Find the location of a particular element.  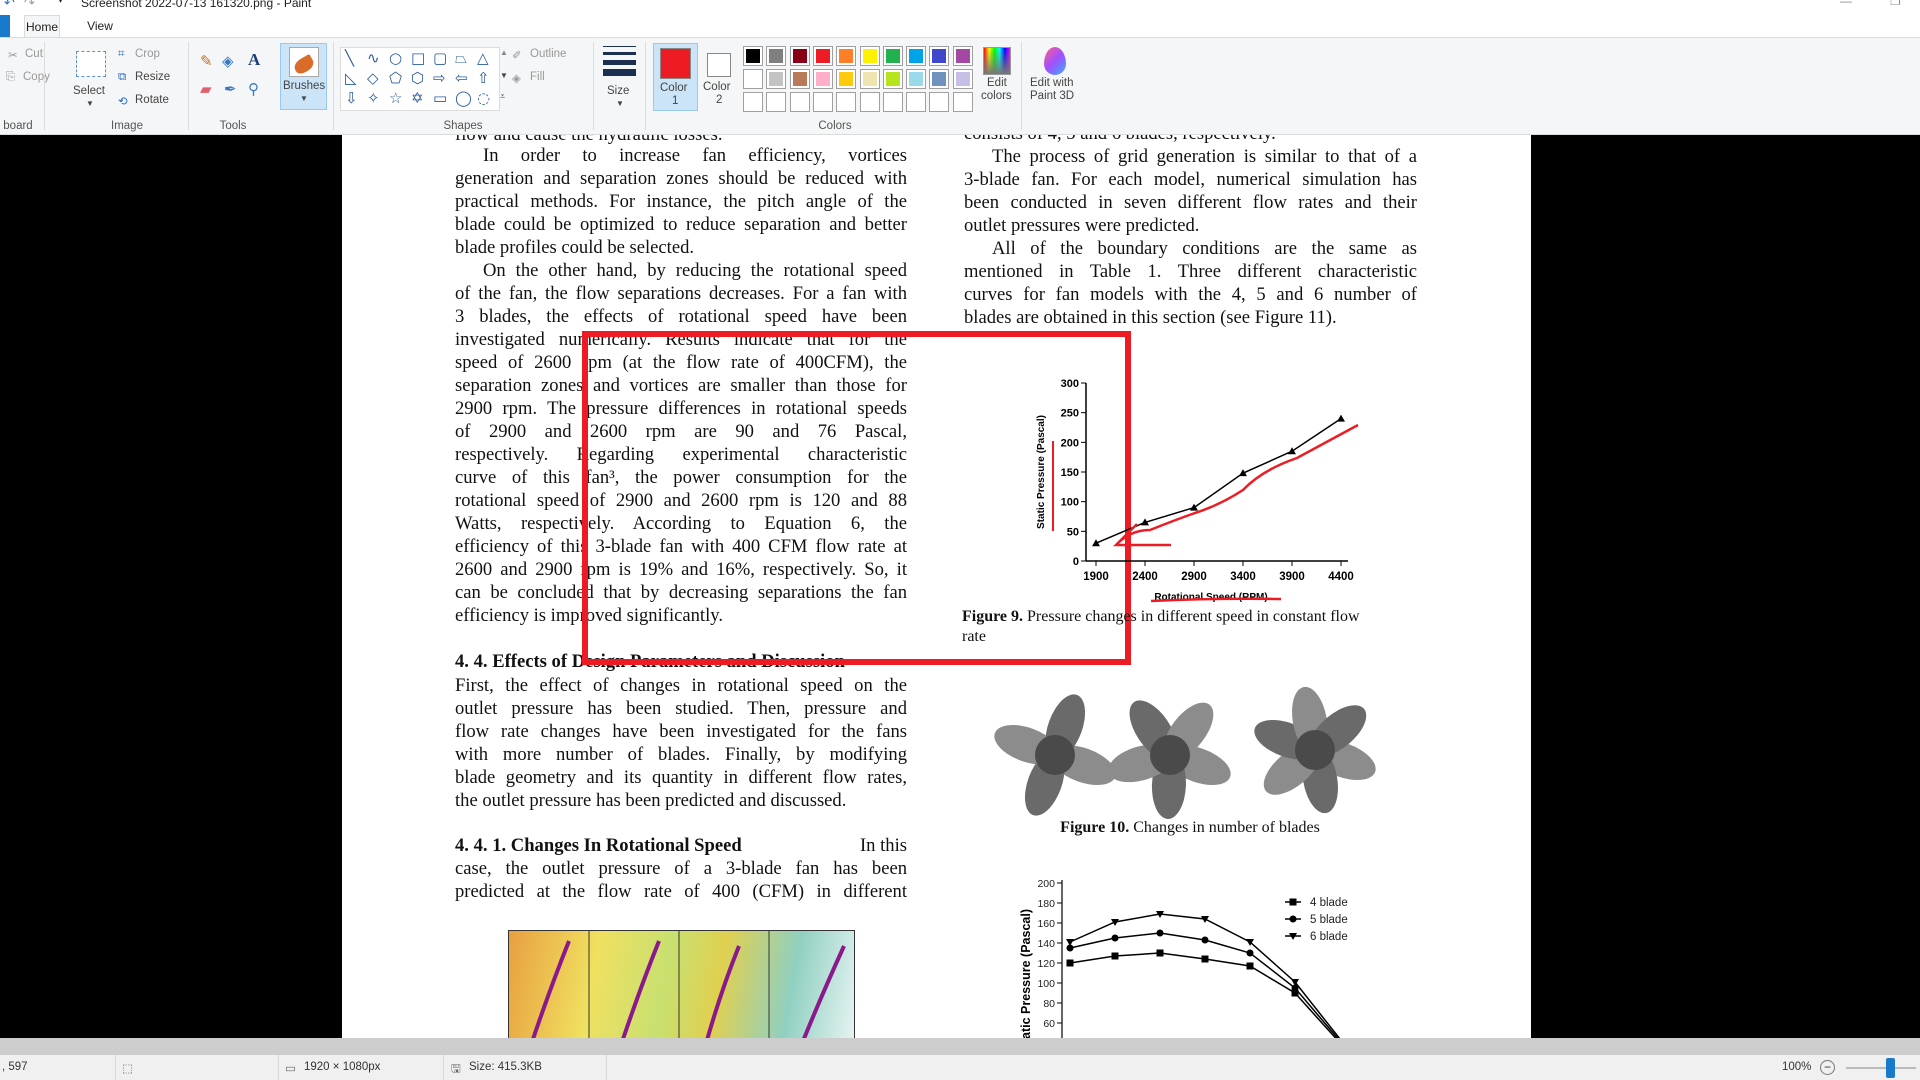

size-icon is located at coordinates (619, 61).